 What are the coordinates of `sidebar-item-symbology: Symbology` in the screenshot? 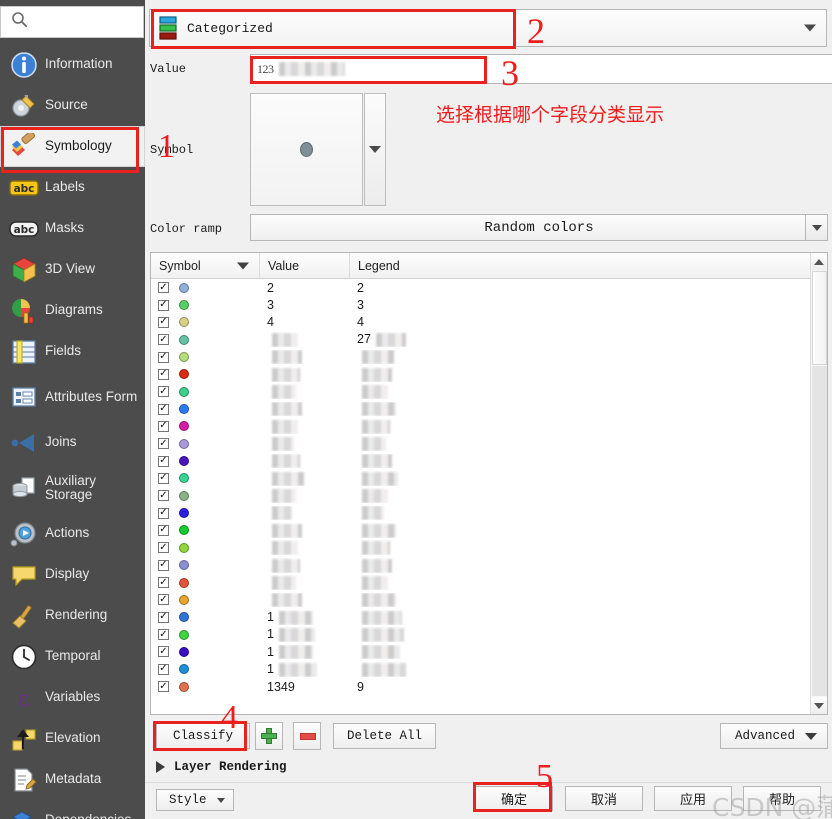 It's located at (72, 146).